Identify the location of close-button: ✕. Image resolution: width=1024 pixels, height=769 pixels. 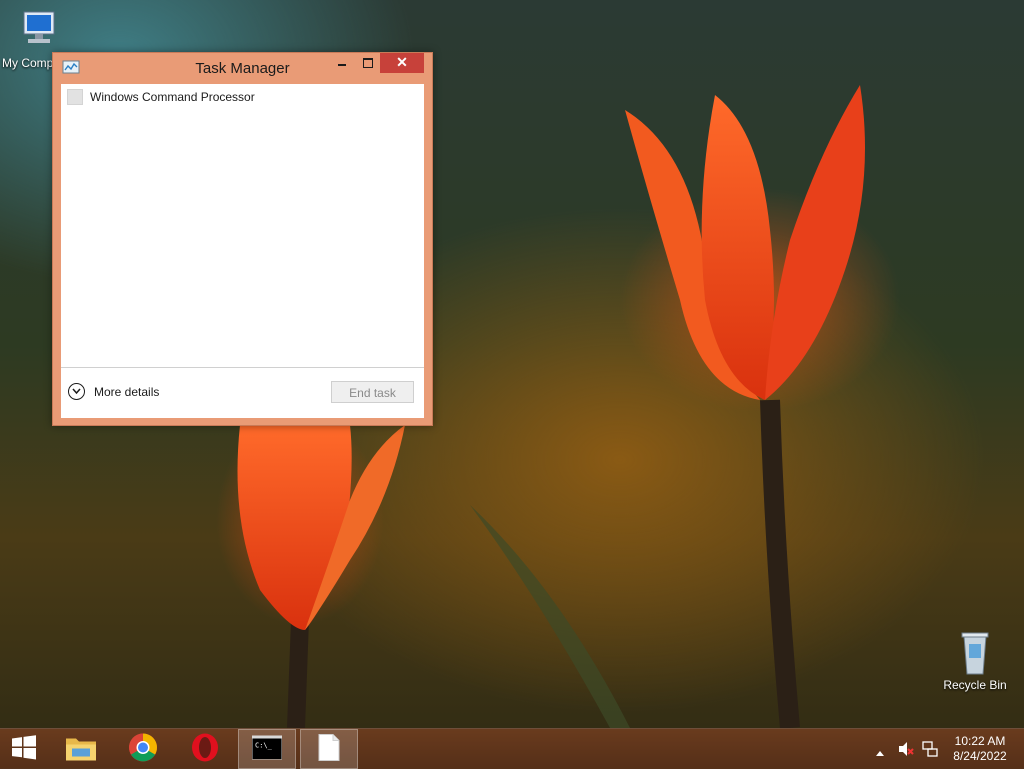
(402, 63).